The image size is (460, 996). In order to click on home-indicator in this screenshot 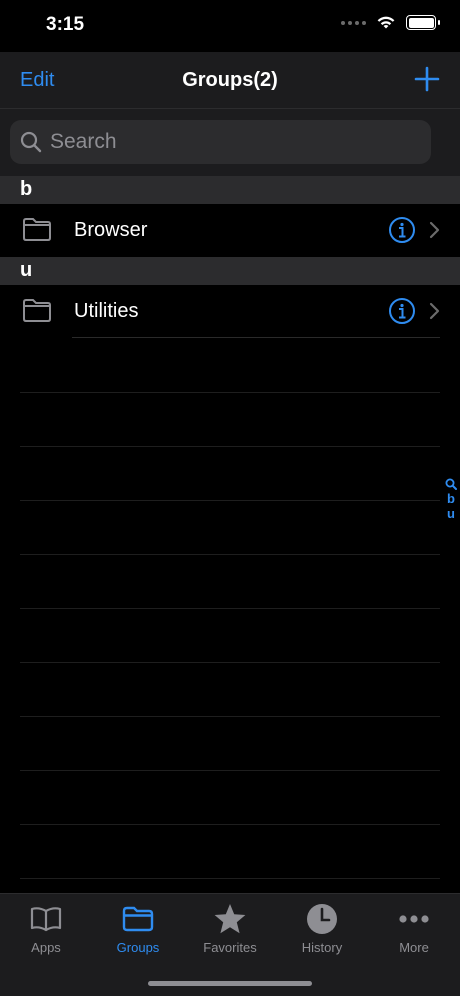, I will do `click(230, 983)`.